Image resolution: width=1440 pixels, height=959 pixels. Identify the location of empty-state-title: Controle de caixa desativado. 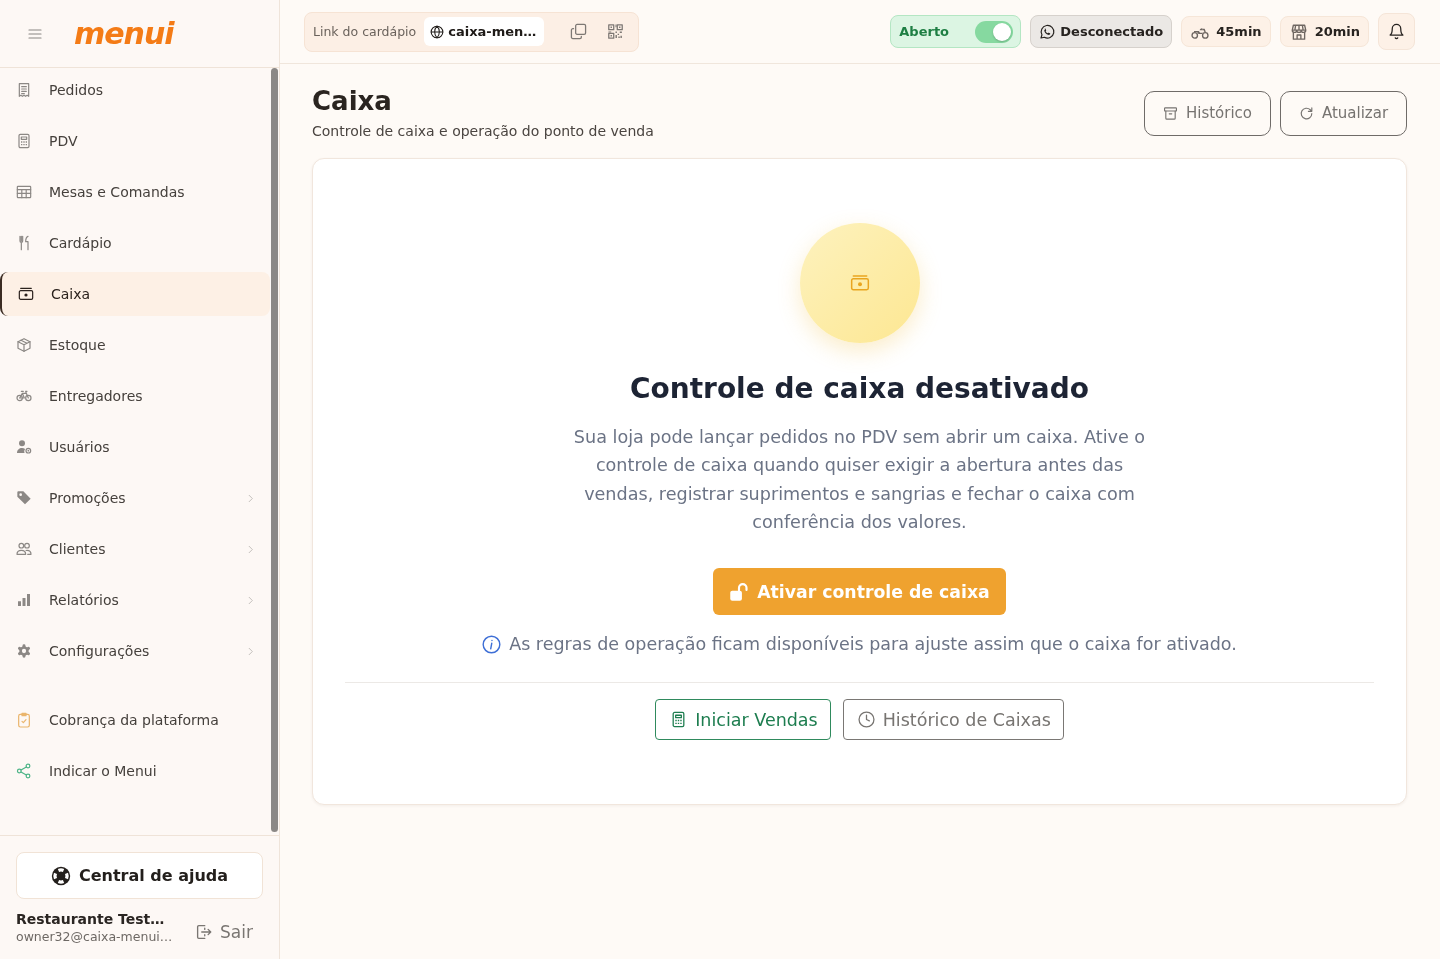
(859, 389).